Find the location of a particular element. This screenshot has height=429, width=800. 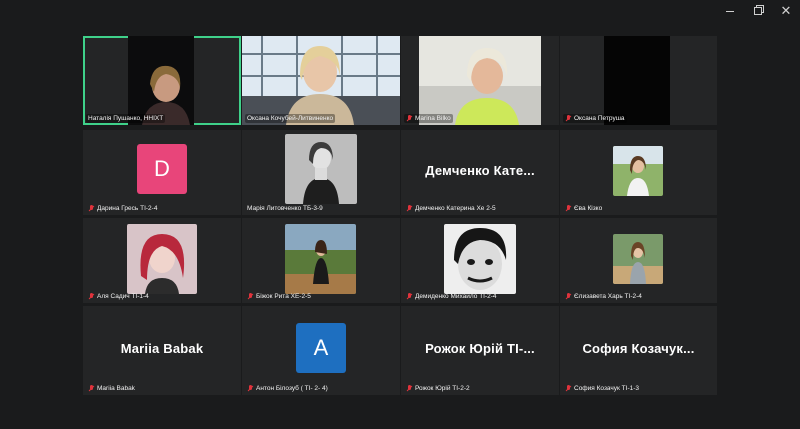

participant-name: Демиденко Михайло ТІ-2-4 is located at coordinates (451, 296).